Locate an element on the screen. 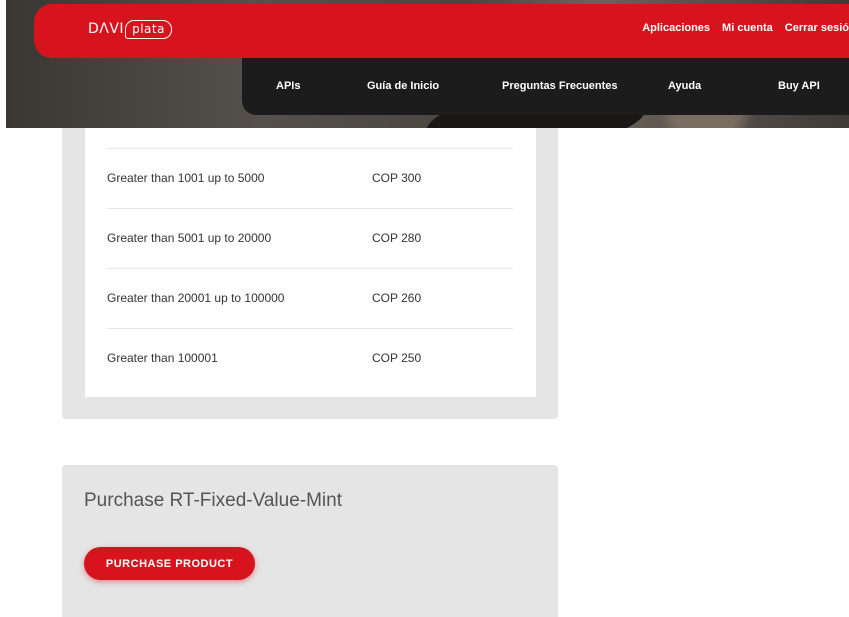 The height and width of the screenshot is (617, 849). nav-link-buy-api: Buy API is located at coordinates (799, 86).